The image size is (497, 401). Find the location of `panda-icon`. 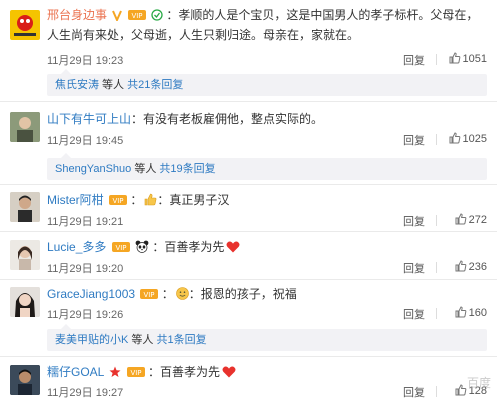

panda-icon is located at coordinates (142, 249).